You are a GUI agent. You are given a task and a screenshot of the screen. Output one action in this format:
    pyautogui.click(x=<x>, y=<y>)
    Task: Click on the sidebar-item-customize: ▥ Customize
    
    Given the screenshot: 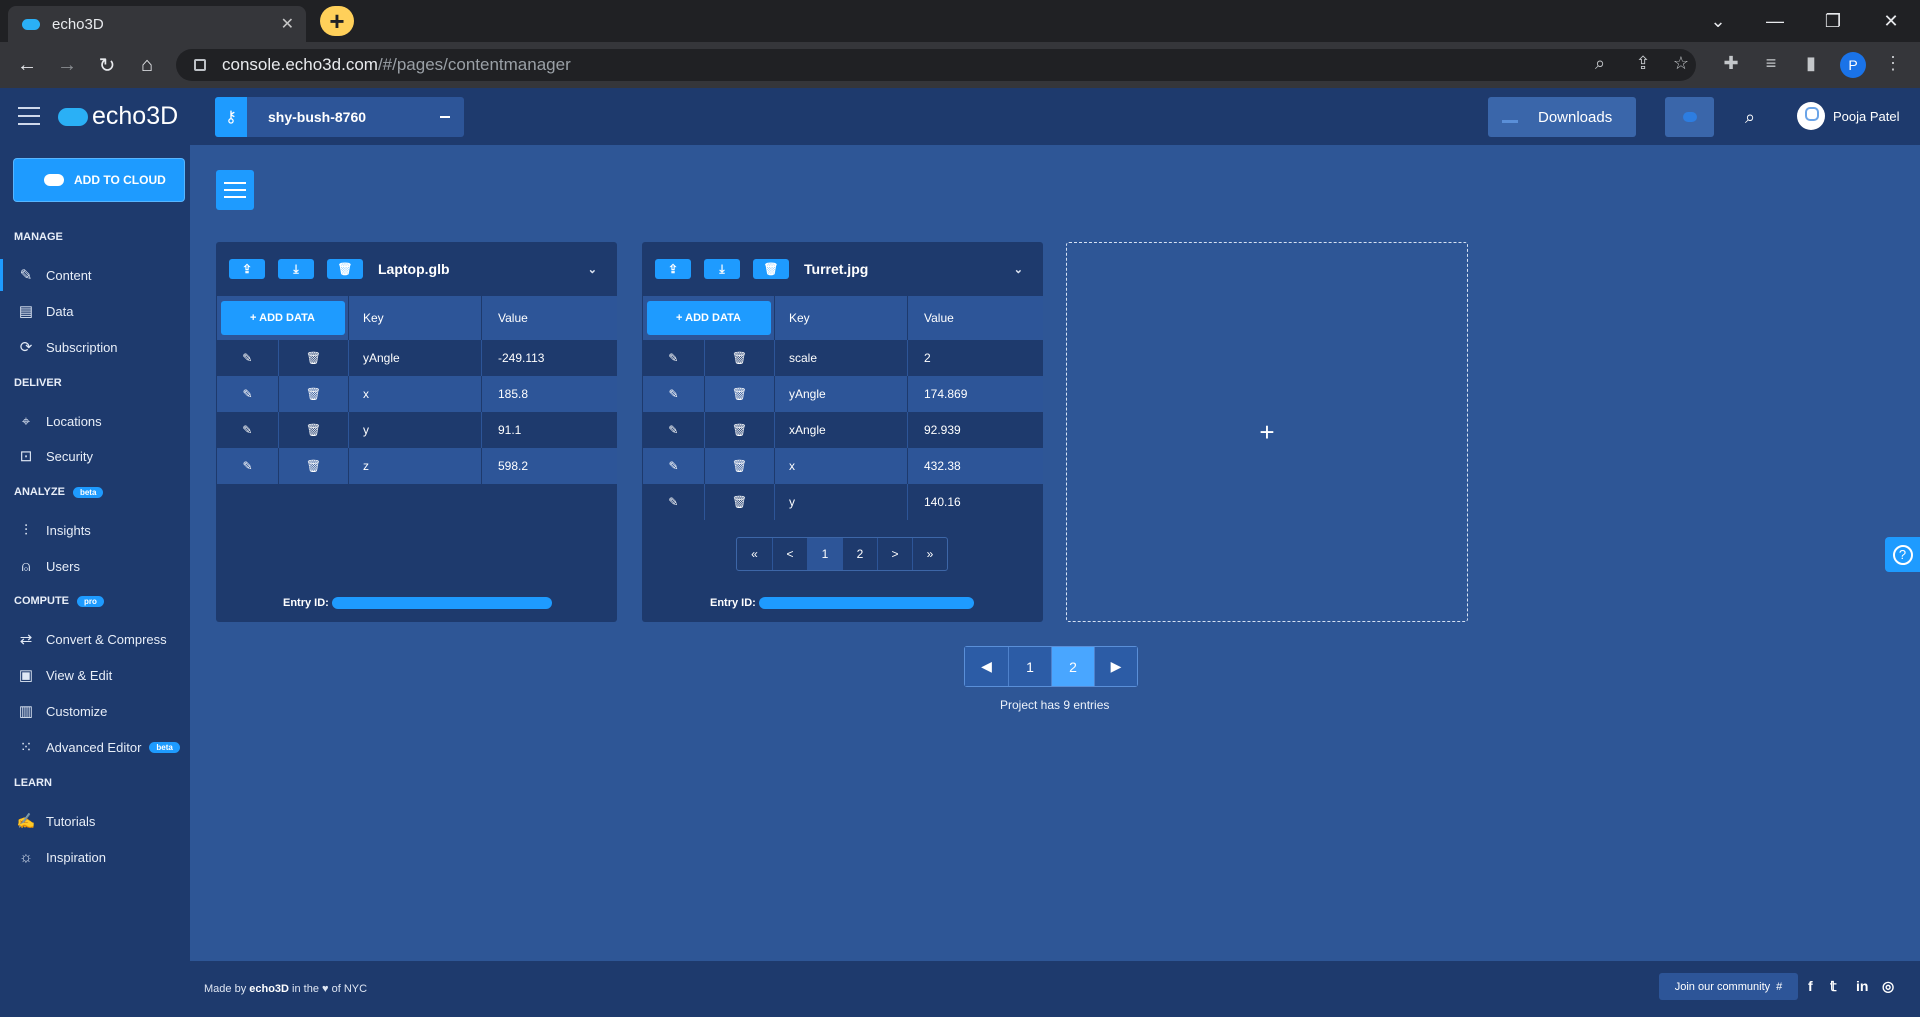 What is the action you would take?
    pyautogui.click(x=95, y=711)
    